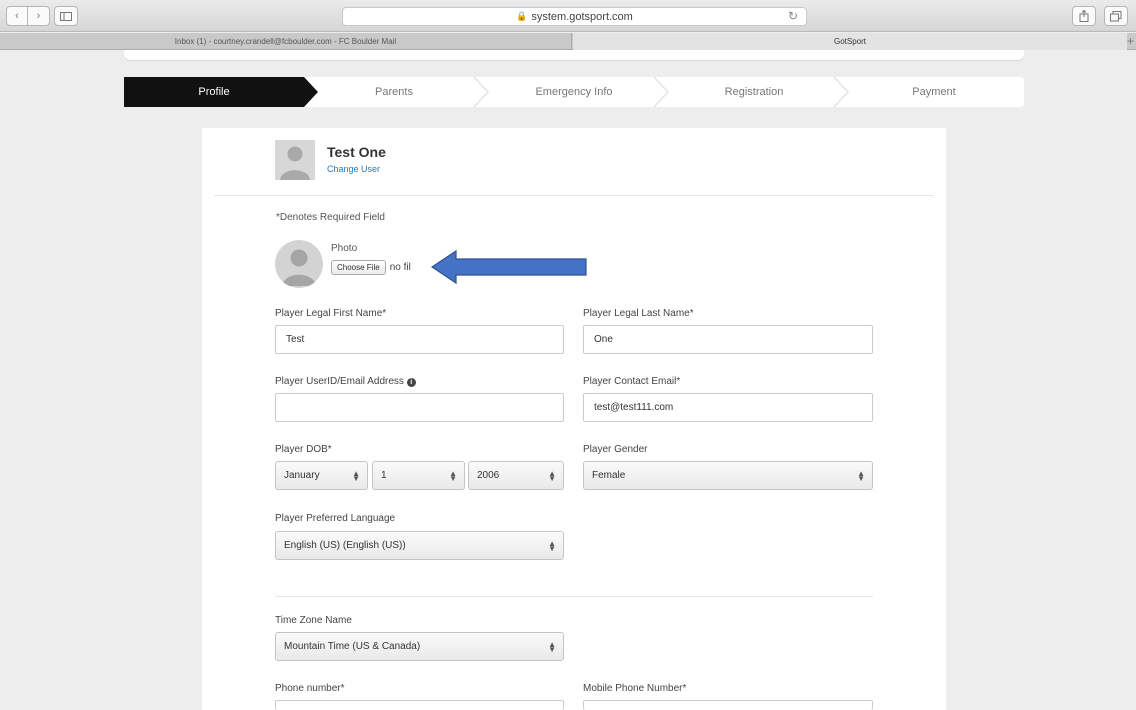  What do you see at coordinates (609, 475) in the screenshot?
I see `select-value: Female` at bounding box center [609, 475].